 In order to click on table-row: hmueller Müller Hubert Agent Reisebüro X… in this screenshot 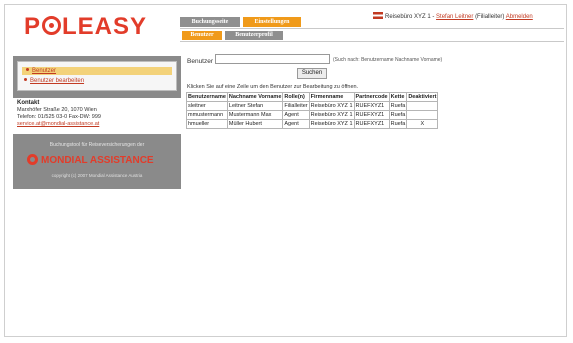, I will do `click(312, 124)`.